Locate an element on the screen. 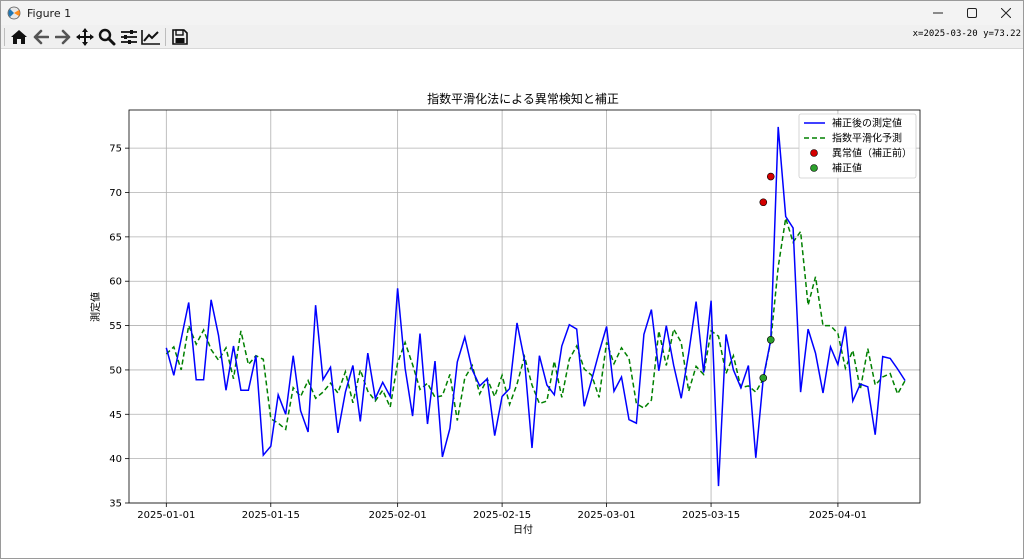 This screenshot has height=559, width=1024. y-tick-label: 55 is located at coordinates (115, 326).